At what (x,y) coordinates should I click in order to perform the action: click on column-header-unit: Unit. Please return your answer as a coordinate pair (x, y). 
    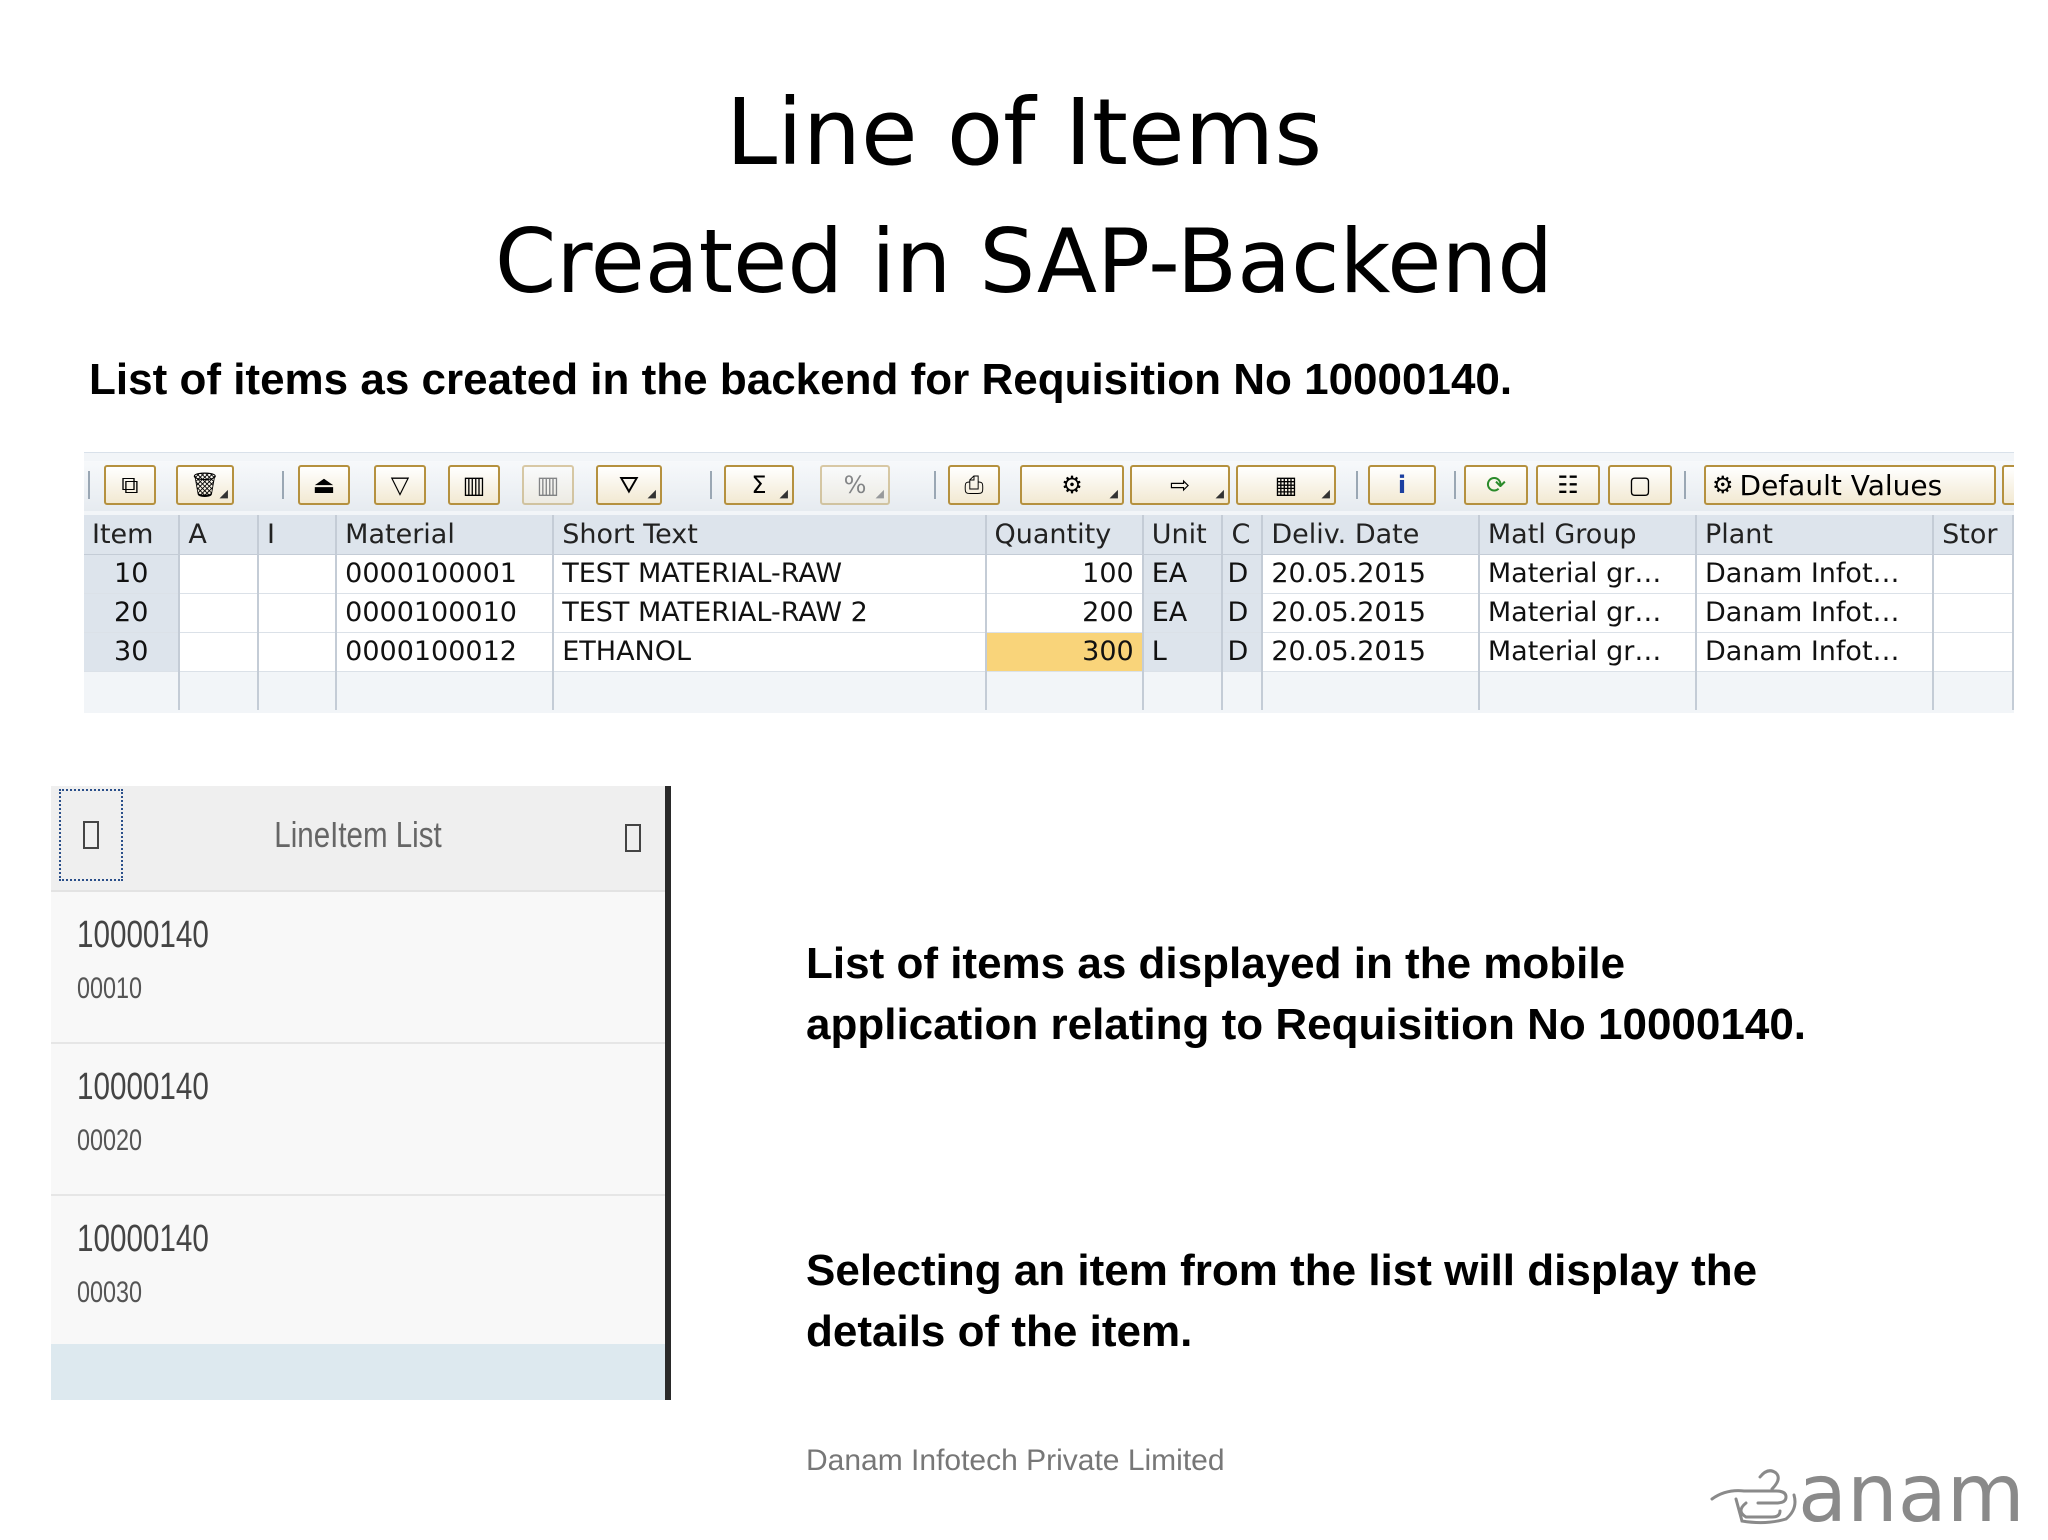
    Looking at the image, I should click on (1183, 535).